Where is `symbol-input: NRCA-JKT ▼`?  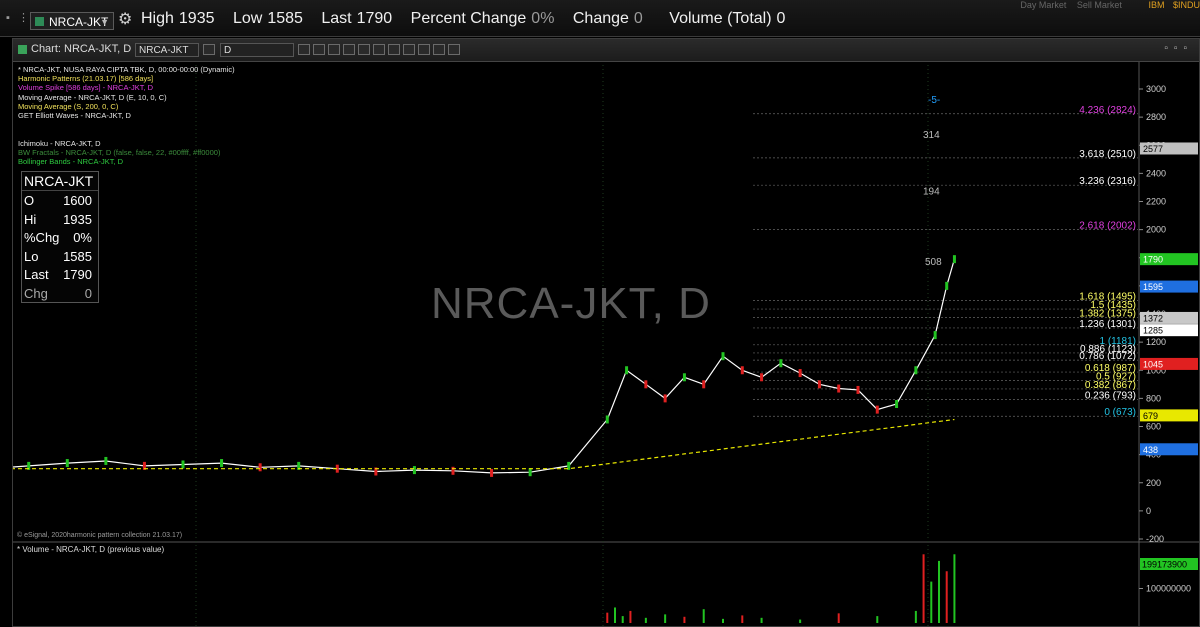
symbol-input: NRCA-JKT ▼ is located at coordinates (72, 21).